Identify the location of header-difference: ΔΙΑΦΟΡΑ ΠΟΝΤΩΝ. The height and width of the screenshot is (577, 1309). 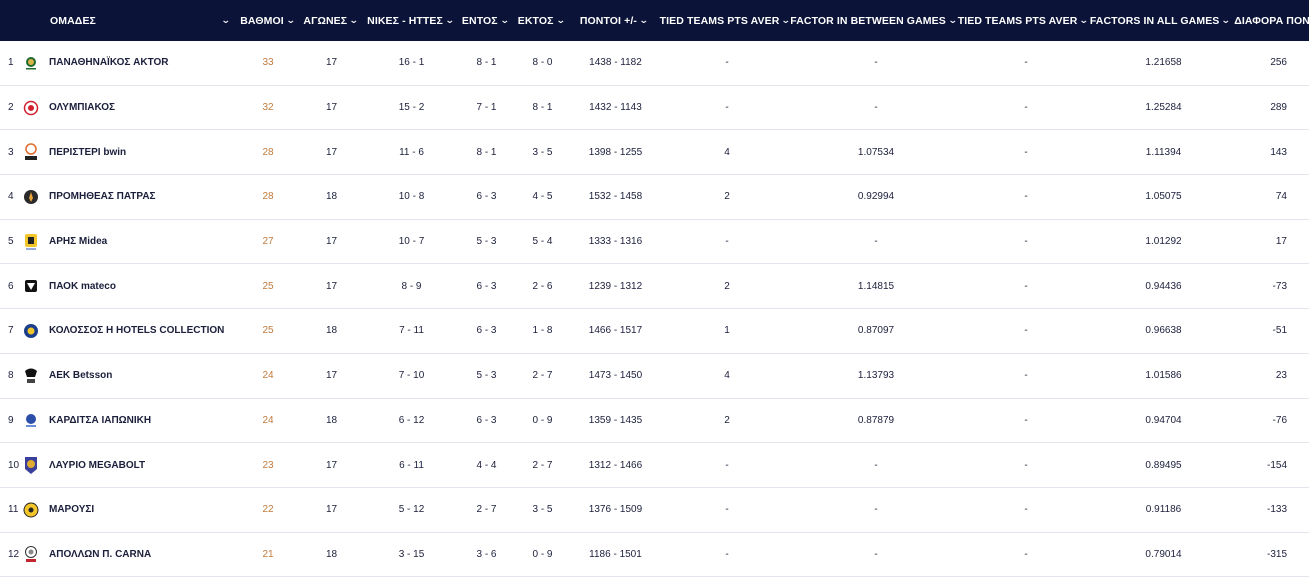
(1269, 20).